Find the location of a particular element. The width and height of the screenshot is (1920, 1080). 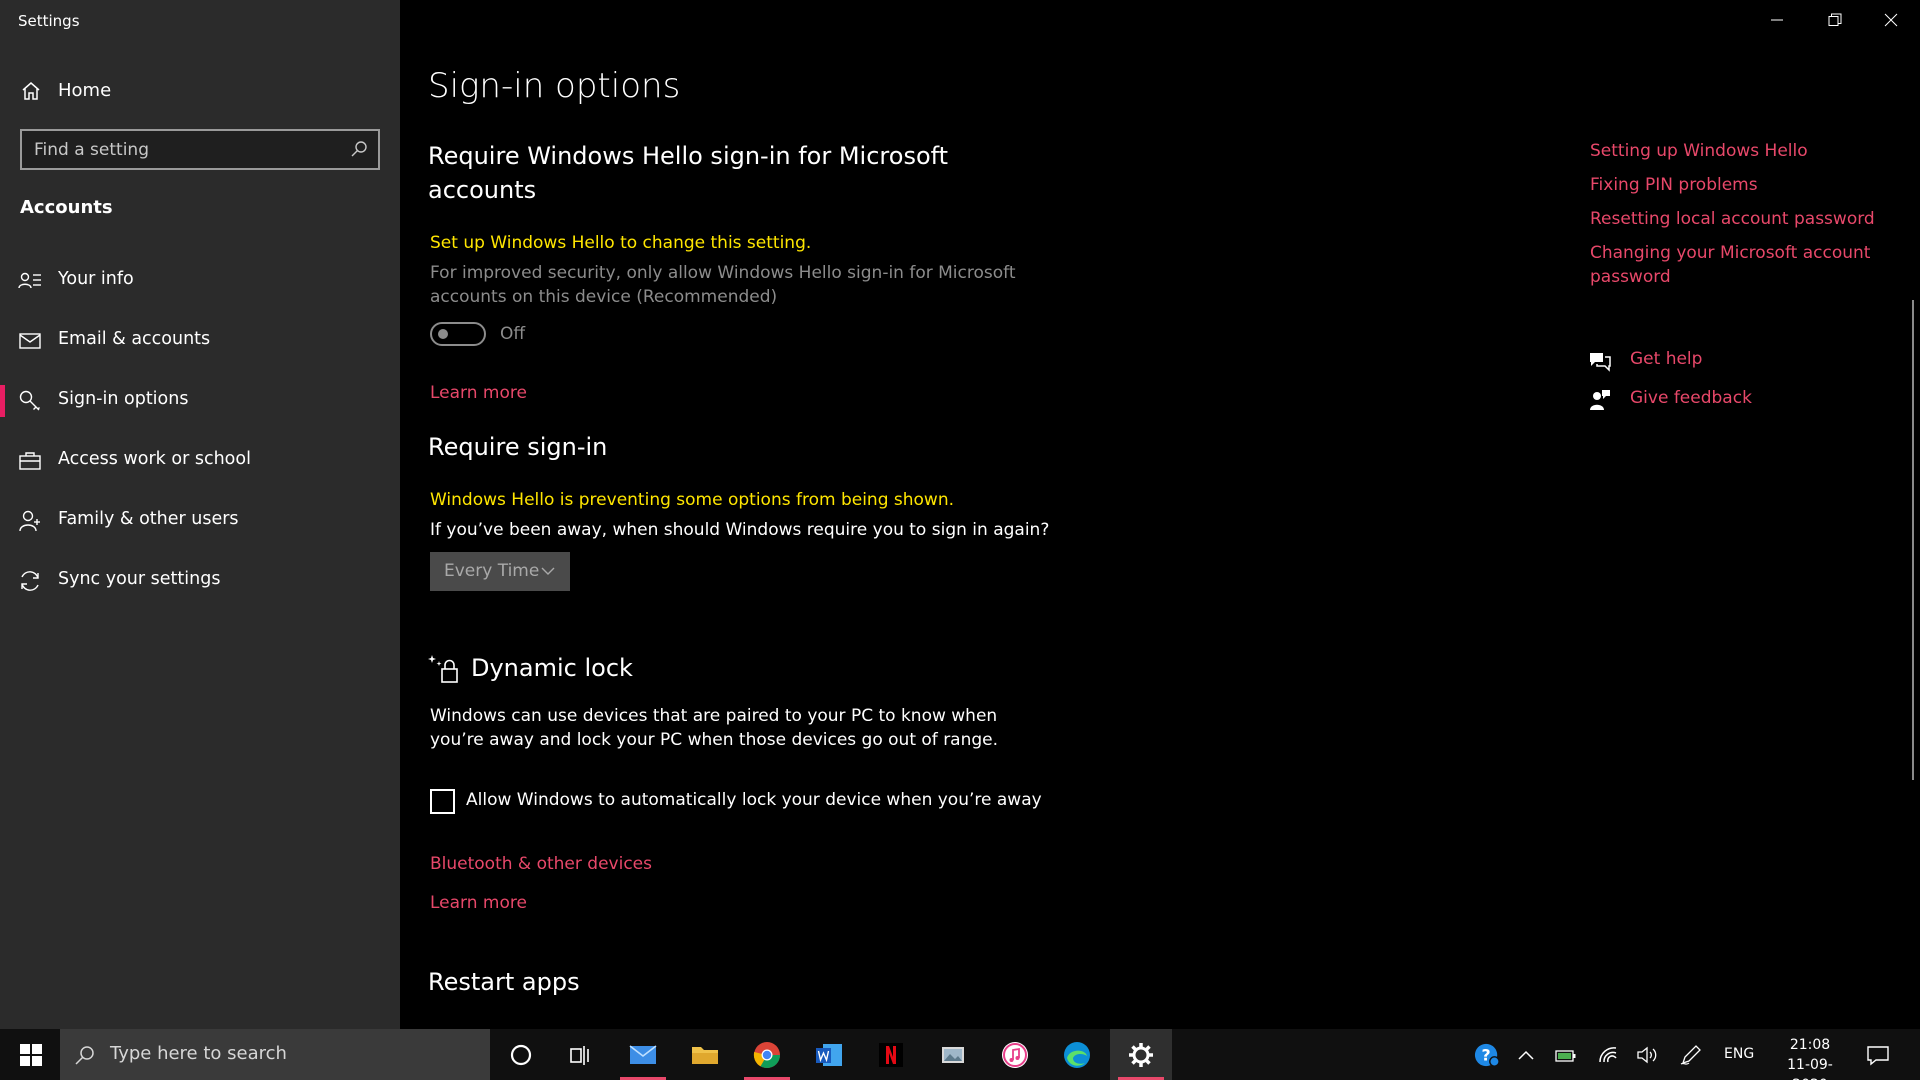

mail-app-button is located at coordinates (643, 1054).